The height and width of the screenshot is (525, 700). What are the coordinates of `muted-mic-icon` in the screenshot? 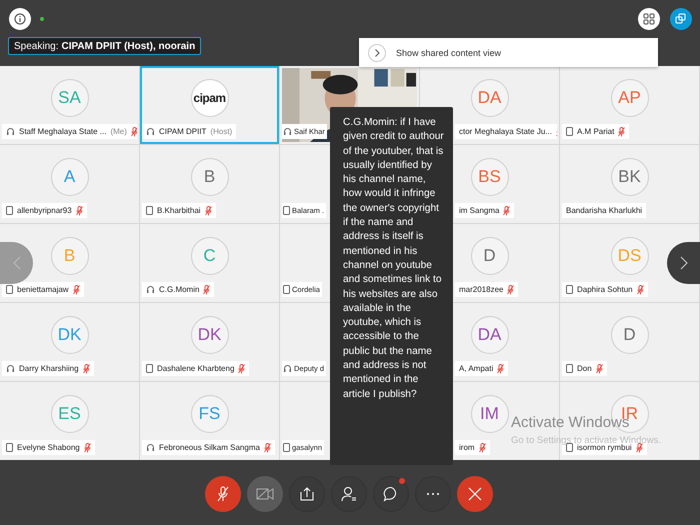 It's located at (223, 494).